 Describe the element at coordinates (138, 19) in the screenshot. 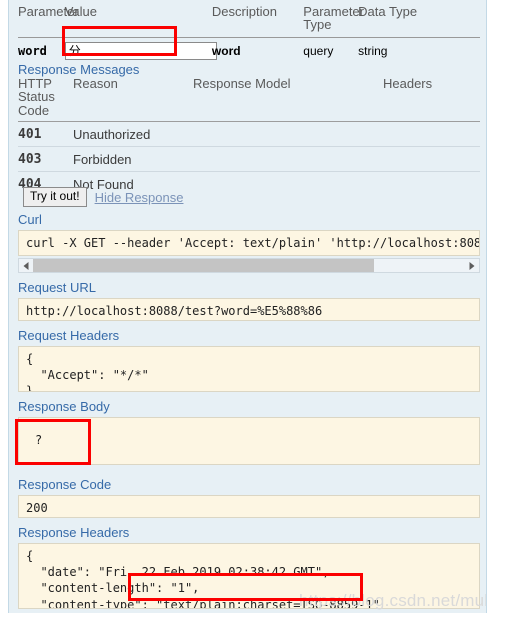

I see `column-header-value: Value` at that location.